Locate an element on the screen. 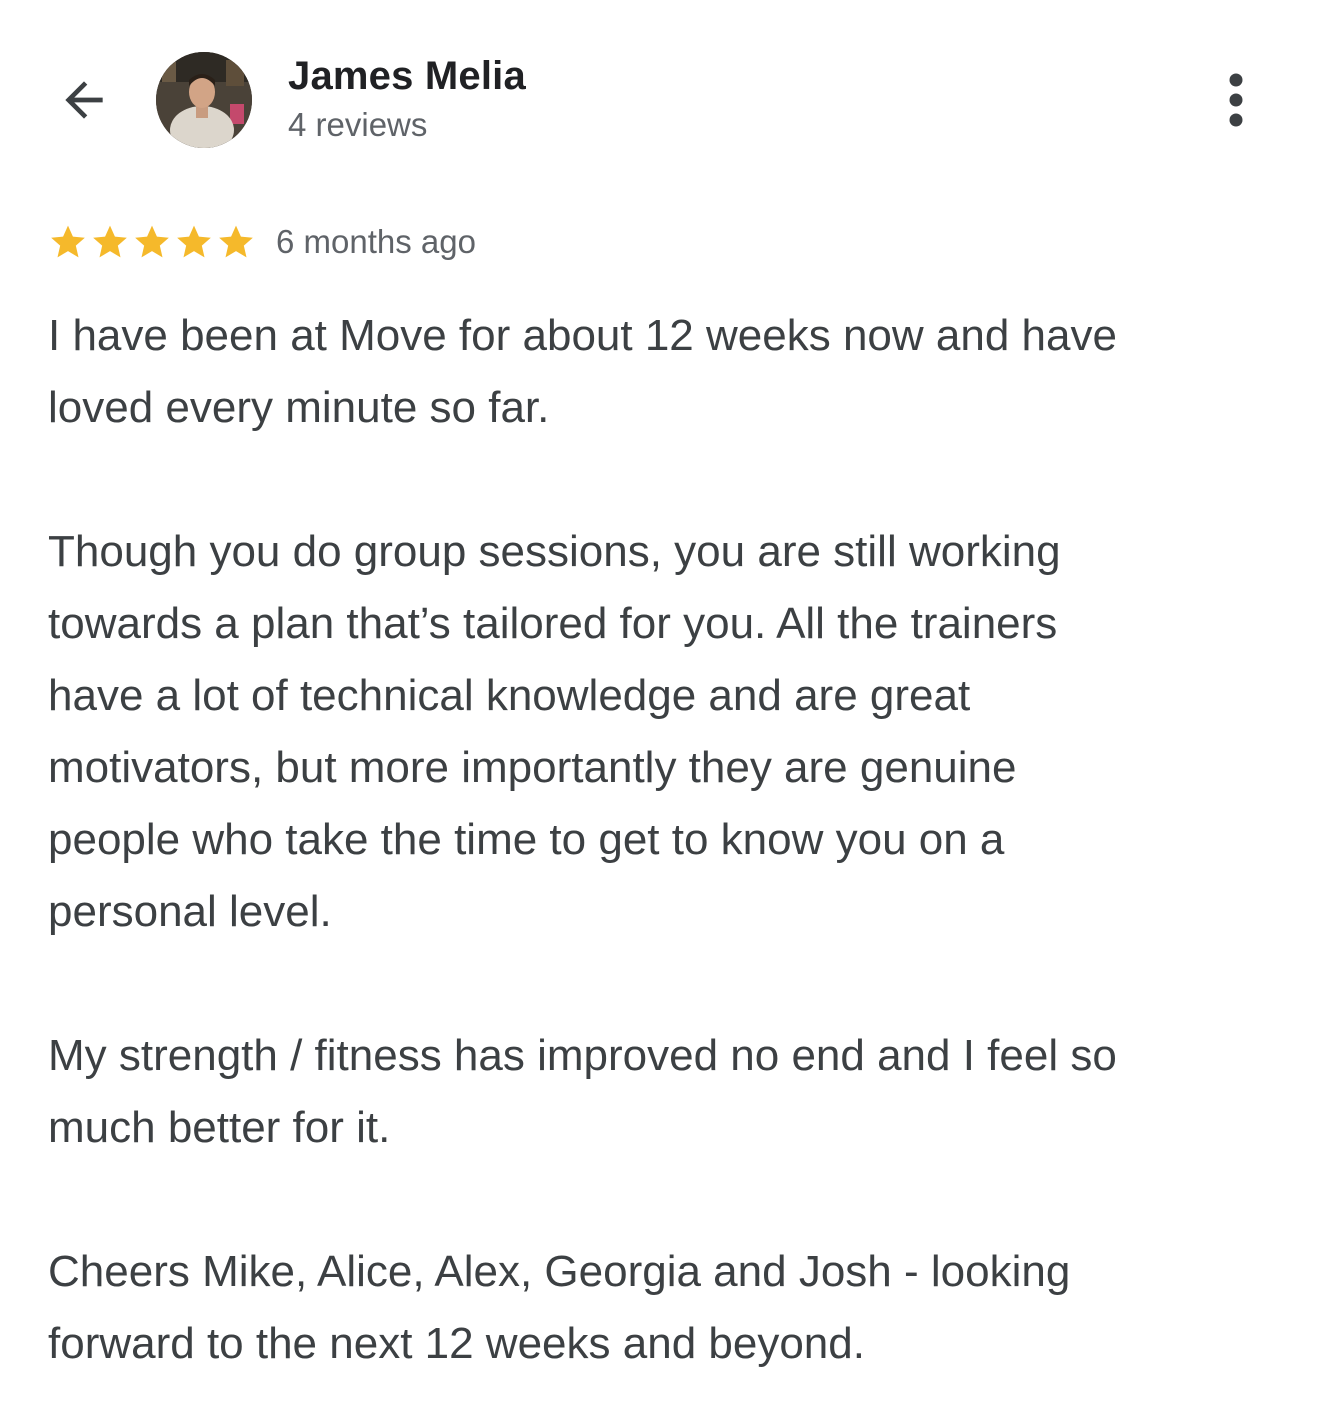  avatar is located at coordinates (204, 100).